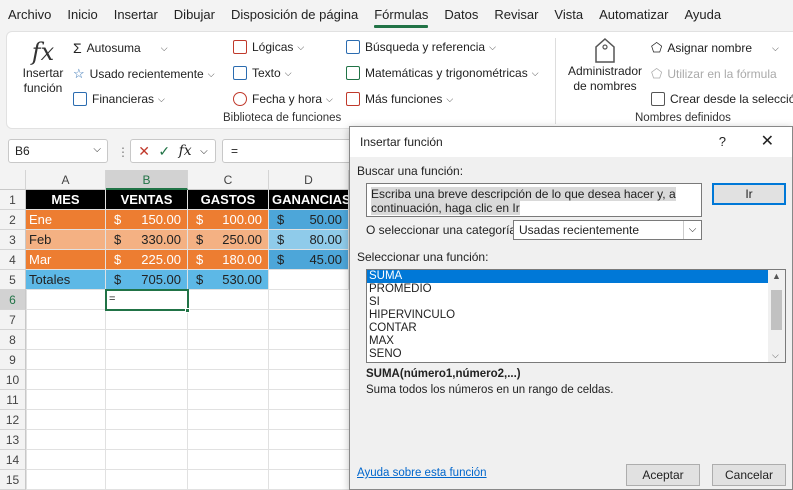  I want to click on cell-ventas: $225.00, so click(147, 260).